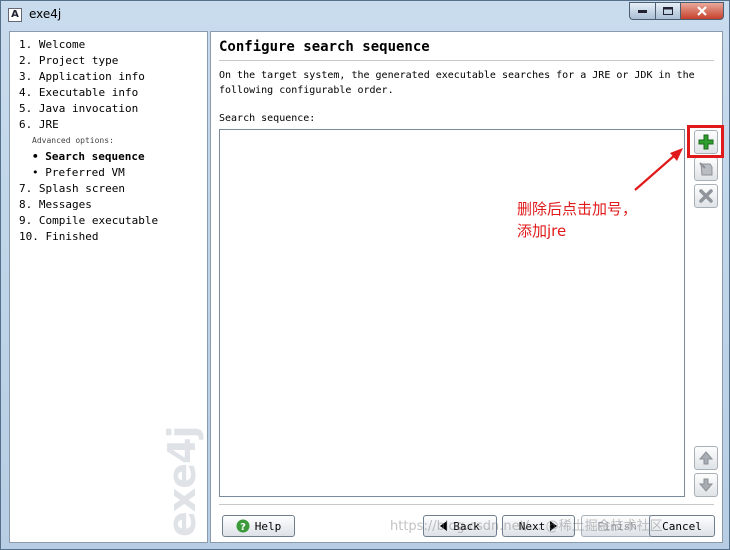 The width and height of the screenshot is (730, 550). What do you see at coordinates (82, 76) in the screenshot?
I see `nav-step-application-info: 3. Application info` at bounding box center [82, 76].